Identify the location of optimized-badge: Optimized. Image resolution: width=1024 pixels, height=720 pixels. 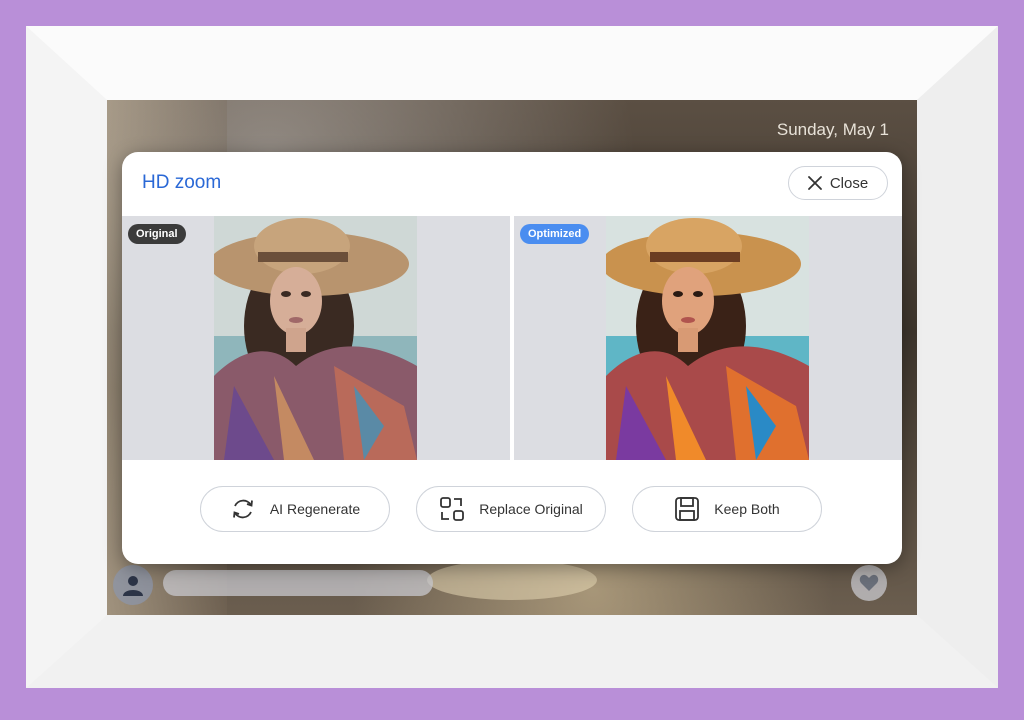
(555, 234).